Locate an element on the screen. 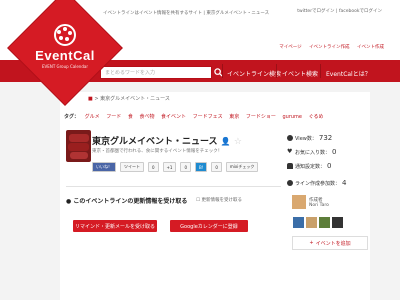  hatena-button: B! is located at coordinates (201, 167).